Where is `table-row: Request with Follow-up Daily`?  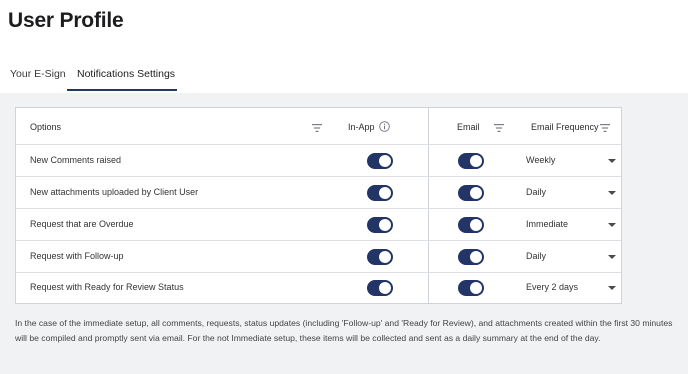
table-row: Request with Follow-up Daily is located at coordinates (318, 257).